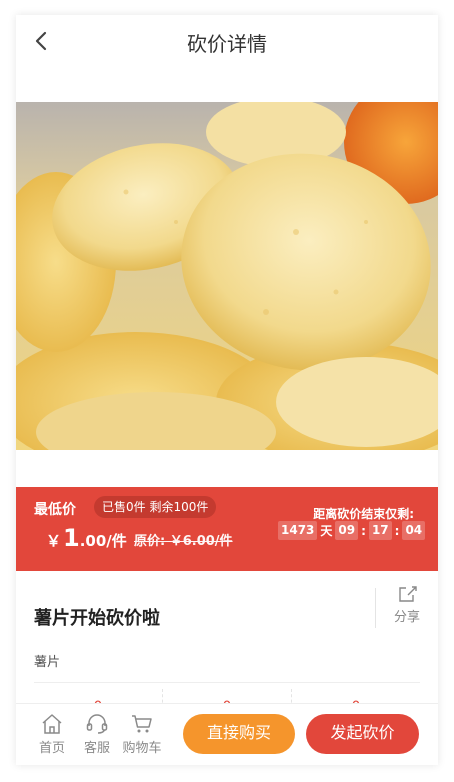 The height and width of the screenshot is (782, 454). What do you see at coordinates (97, 618) in the screenshot?
I see `product-title: 薯片开始砍价啦` at bounding box center [97, 618].